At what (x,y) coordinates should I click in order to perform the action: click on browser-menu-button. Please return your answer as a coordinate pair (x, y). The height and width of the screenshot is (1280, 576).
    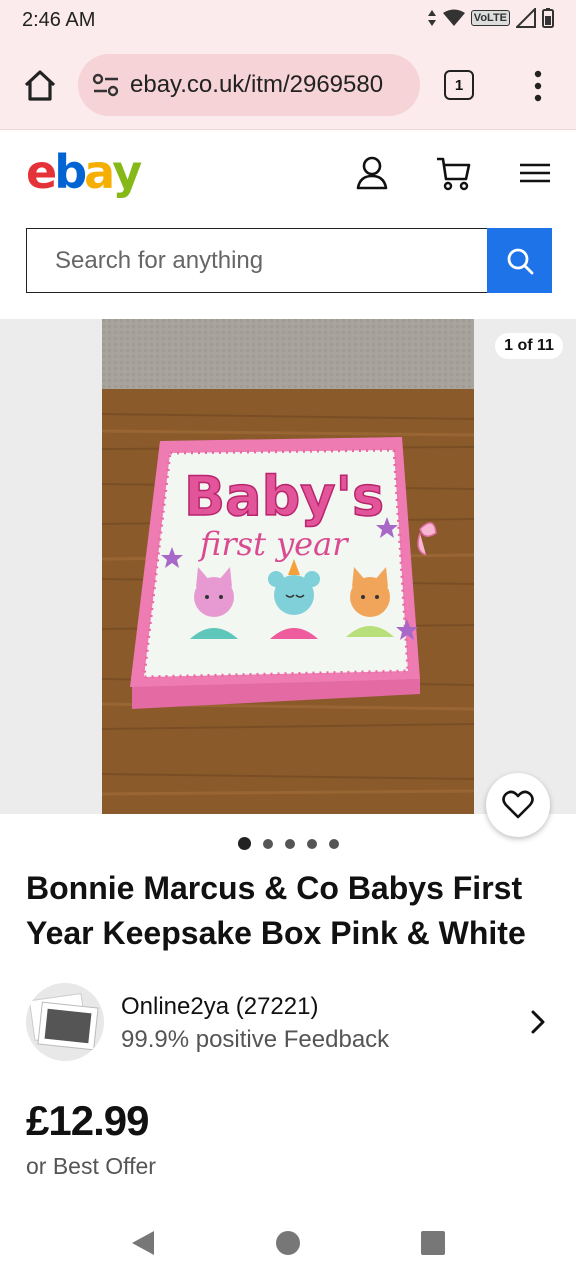
    Looking at the image, I should click on (538, 86).